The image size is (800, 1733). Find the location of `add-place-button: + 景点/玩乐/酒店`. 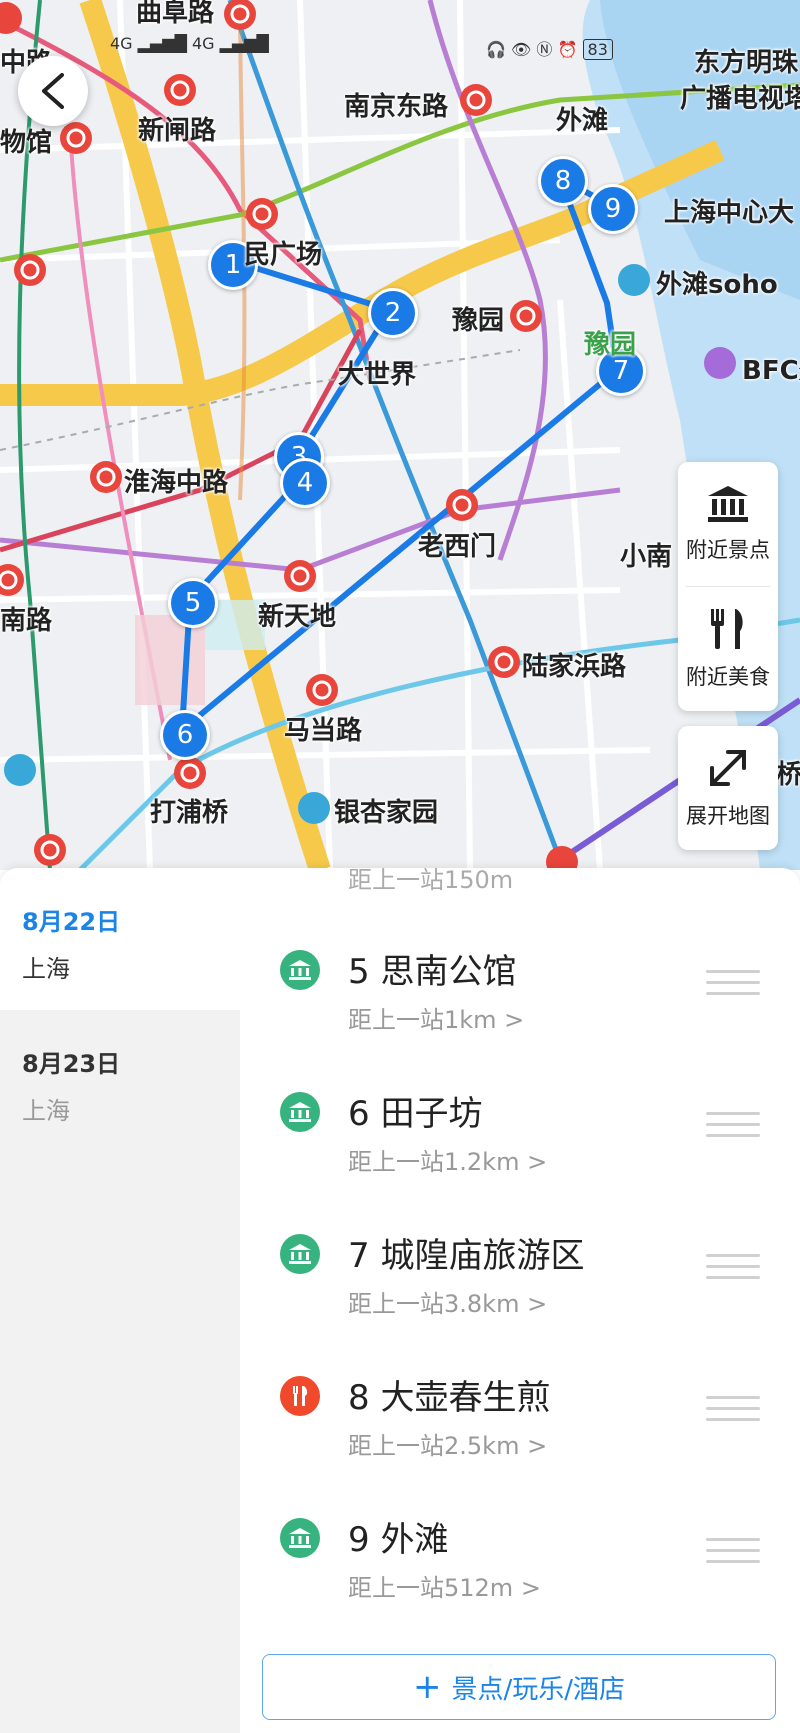

add-place-button: + 景点/玩乐/酒店 is located at coordinates (519, 1687).